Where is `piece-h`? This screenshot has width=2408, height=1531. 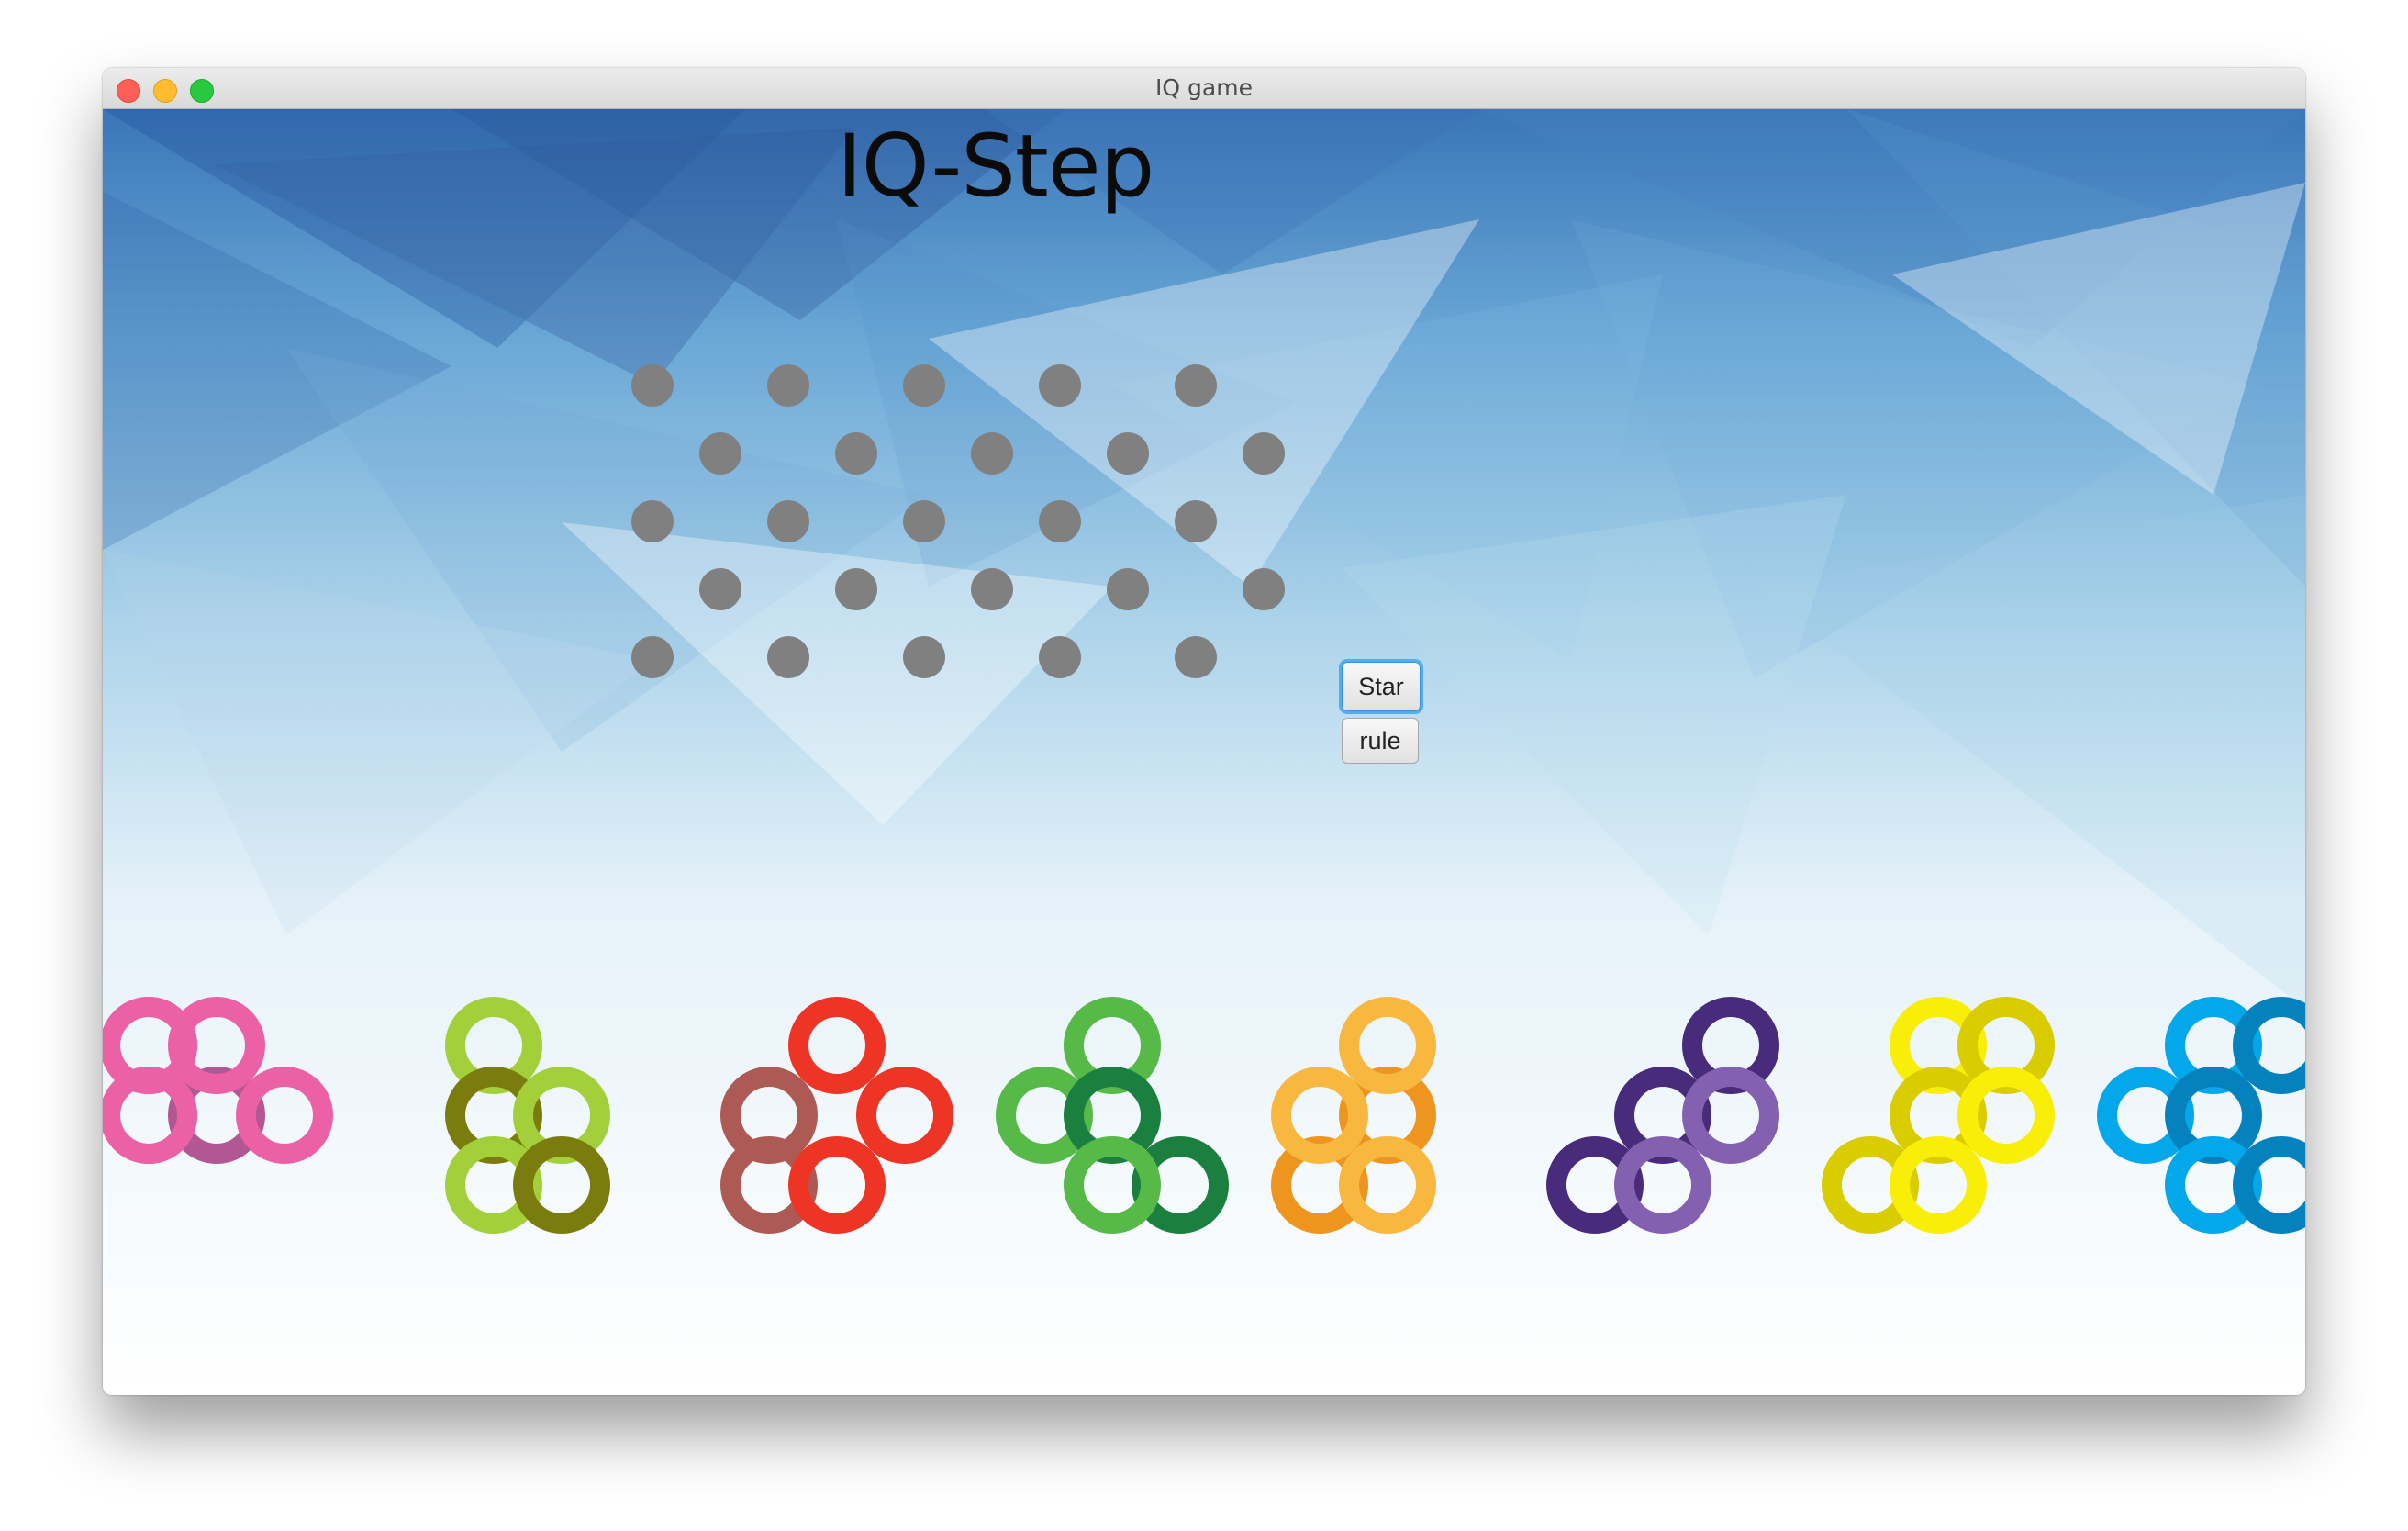 piece-h is located at coordinates (2201, 1115).